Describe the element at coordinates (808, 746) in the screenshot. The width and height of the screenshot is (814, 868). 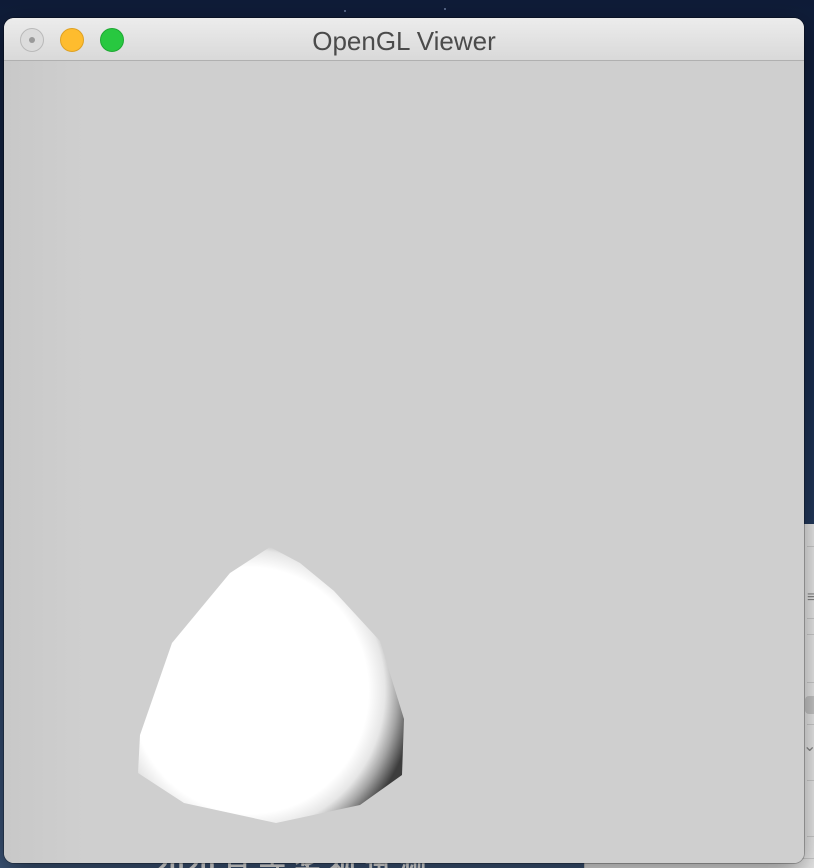
I see `chevron-down-icon: ⌄` at that location.